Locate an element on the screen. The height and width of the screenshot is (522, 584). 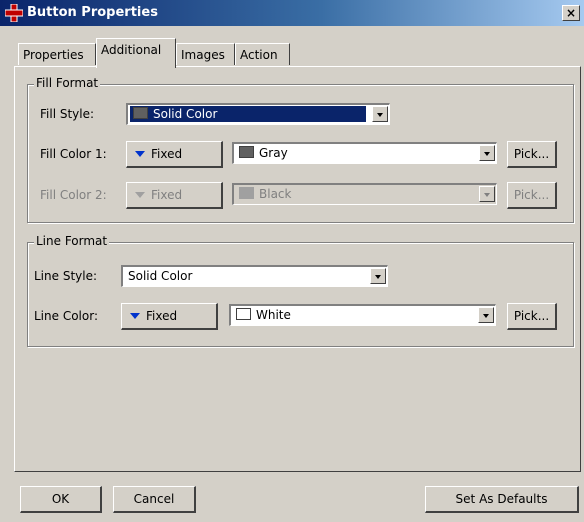
fill-color-2-fixed-button: Fixed is located at coordinates (174, 195).